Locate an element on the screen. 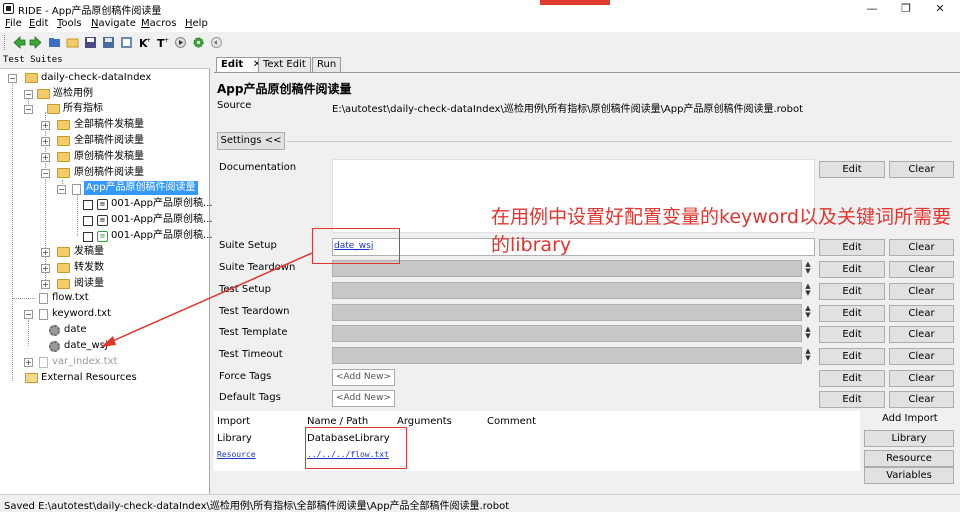 The image size is (960, 512). annotation-note: 在用例中设置好配置变量的keyword以及关键词所需要的library is located at coordinates (721, 231).